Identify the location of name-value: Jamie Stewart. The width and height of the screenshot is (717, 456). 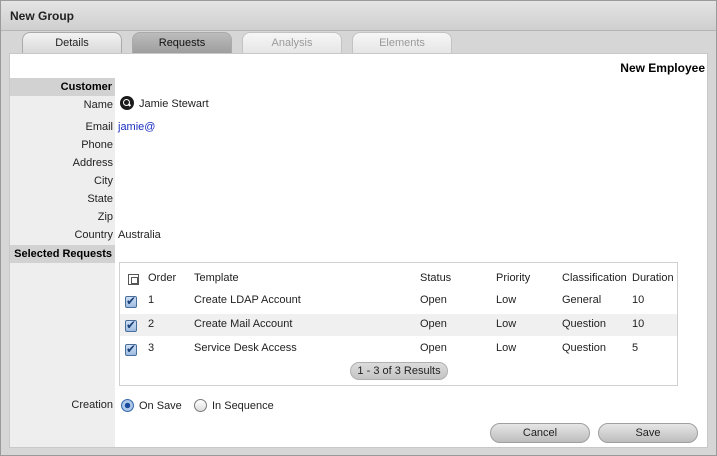
(174, 104).